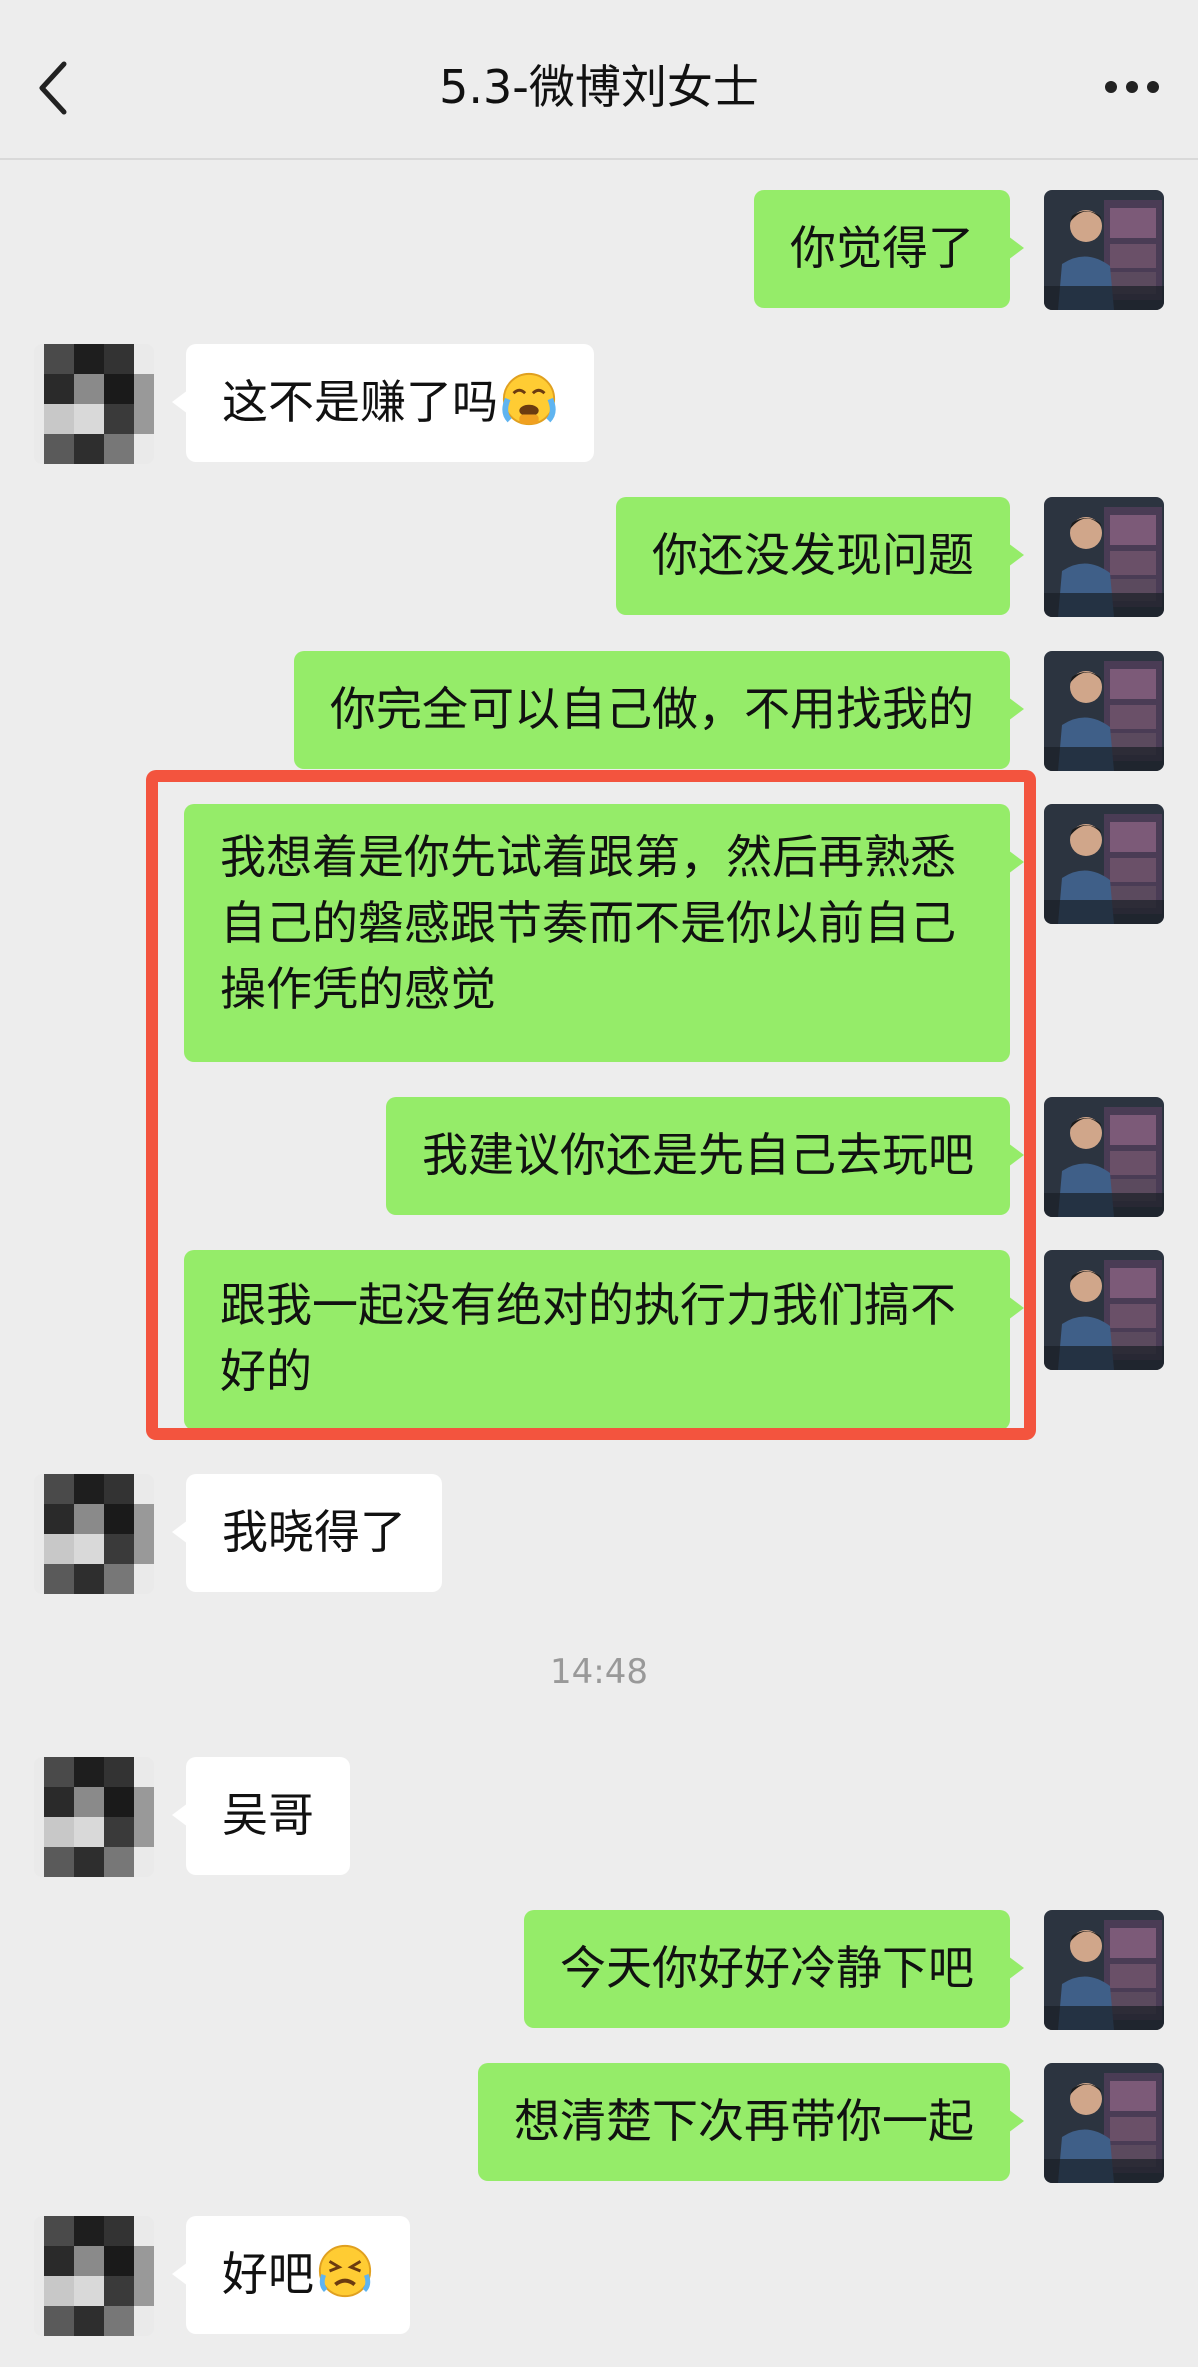  Describe the element at coordinates (599, 557) in the screenshot. I see `message-row: 你还没发现问题` at that location.